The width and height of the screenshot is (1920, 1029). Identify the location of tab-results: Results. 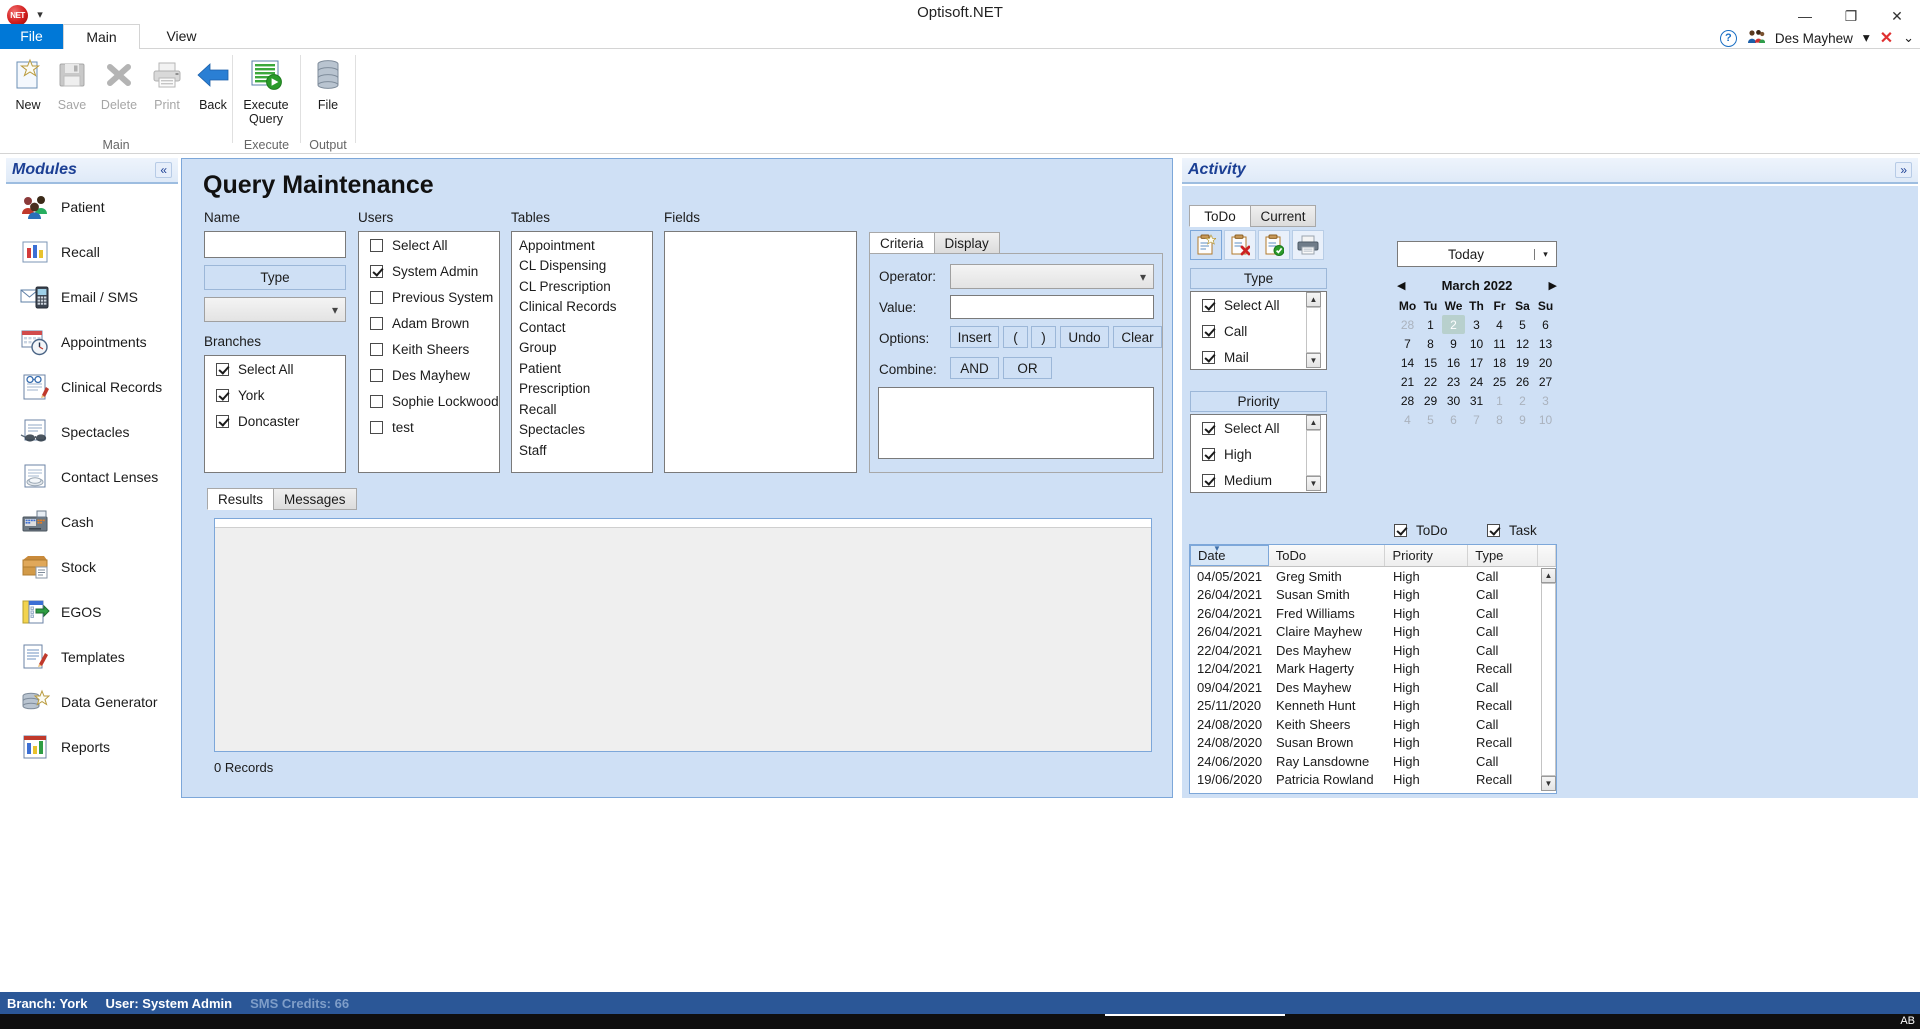
(241, 499).